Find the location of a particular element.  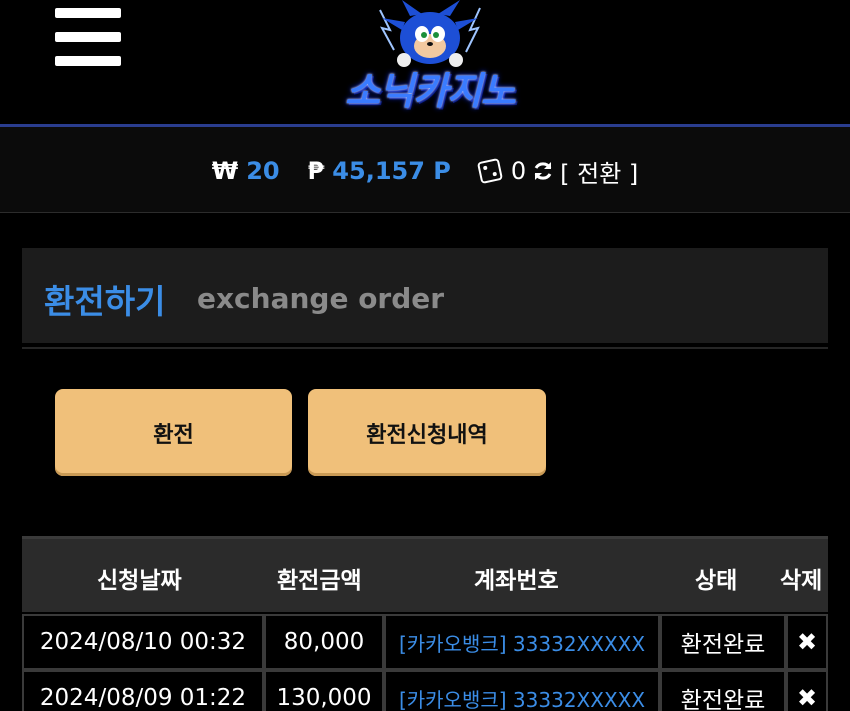

hamburger-menu-icon is located at coordinates (88, 37).